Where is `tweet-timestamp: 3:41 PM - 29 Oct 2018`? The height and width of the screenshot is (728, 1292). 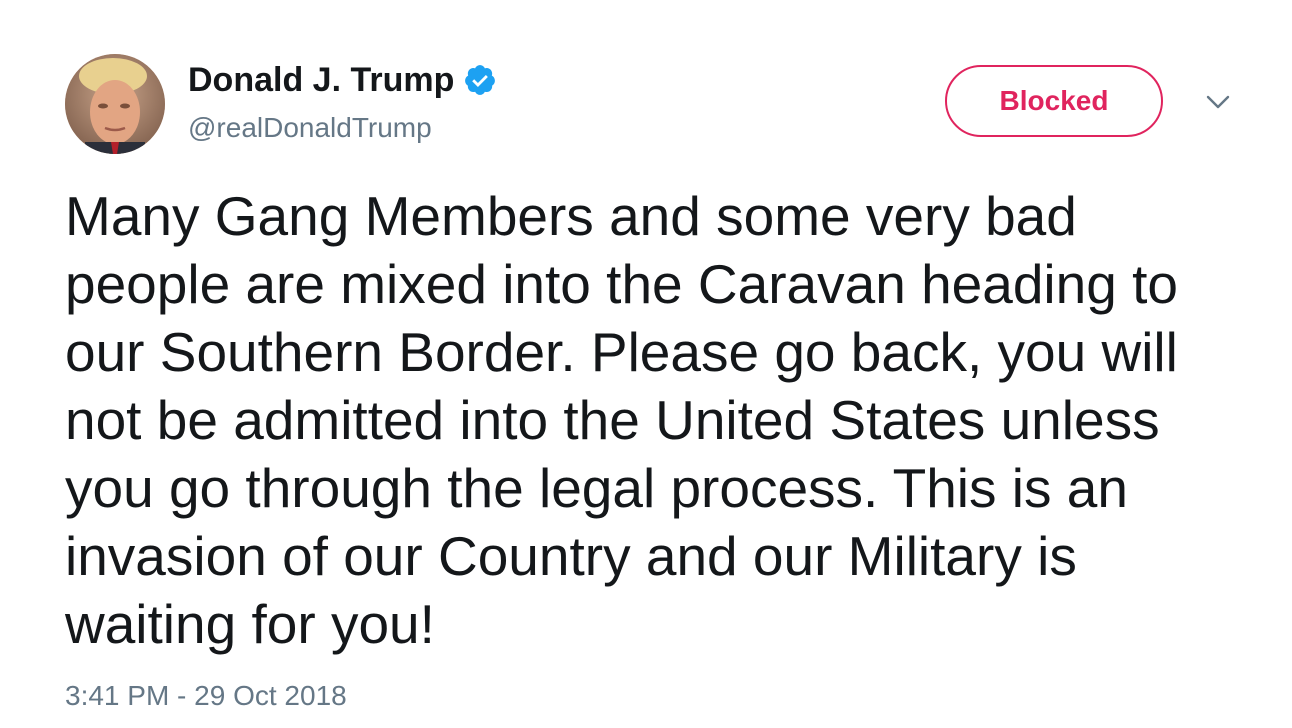 tweet-timestamp: 3:41 PM - 29 Oct 2018 is located at coordinates (206, 696).